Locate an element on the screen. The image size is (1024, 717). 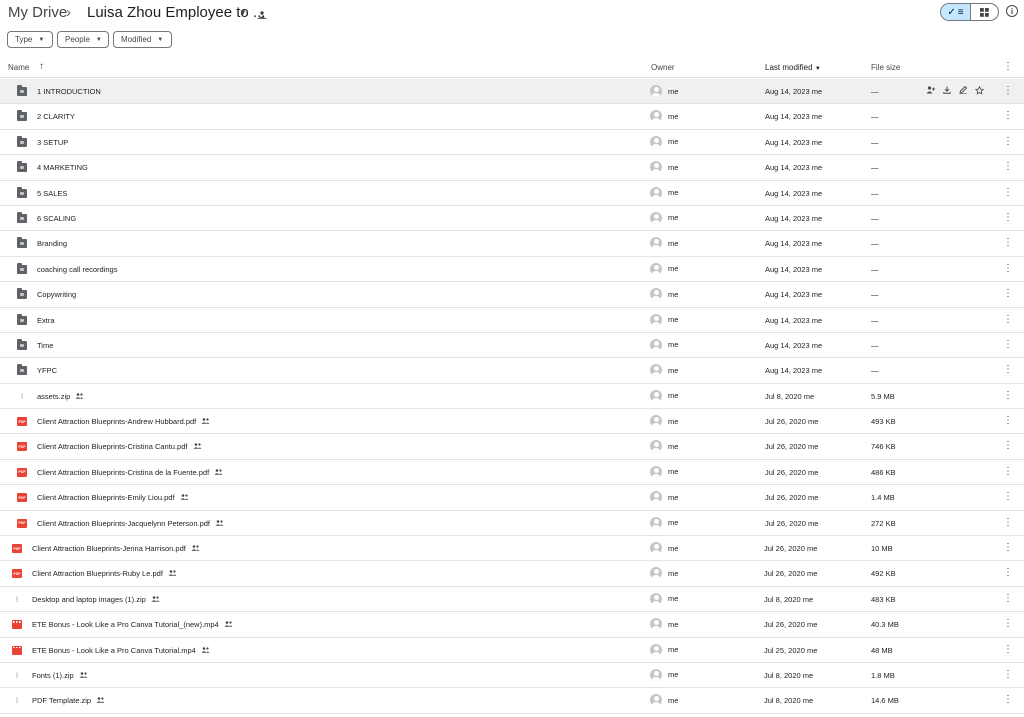
info-icon: i is located at coordinates (1012, 11).